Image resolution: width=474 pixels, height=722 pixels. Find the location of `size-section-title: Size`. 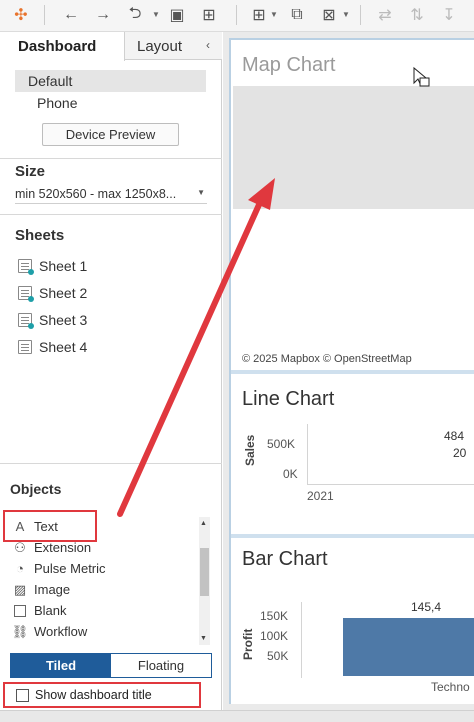

size-section-title: Size is located at coordinates (30, 171).